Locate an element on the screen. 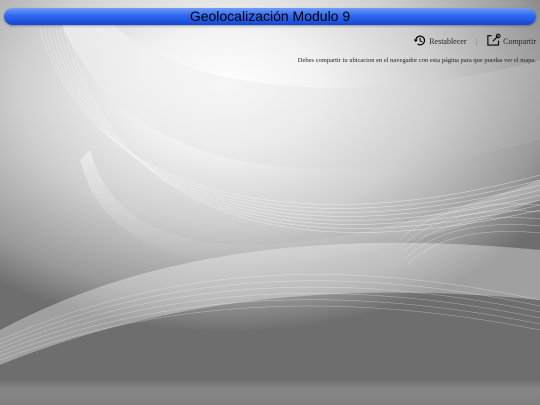 The image size is (540, 405). share-button: Compartir is located at coordinates (511, 40).